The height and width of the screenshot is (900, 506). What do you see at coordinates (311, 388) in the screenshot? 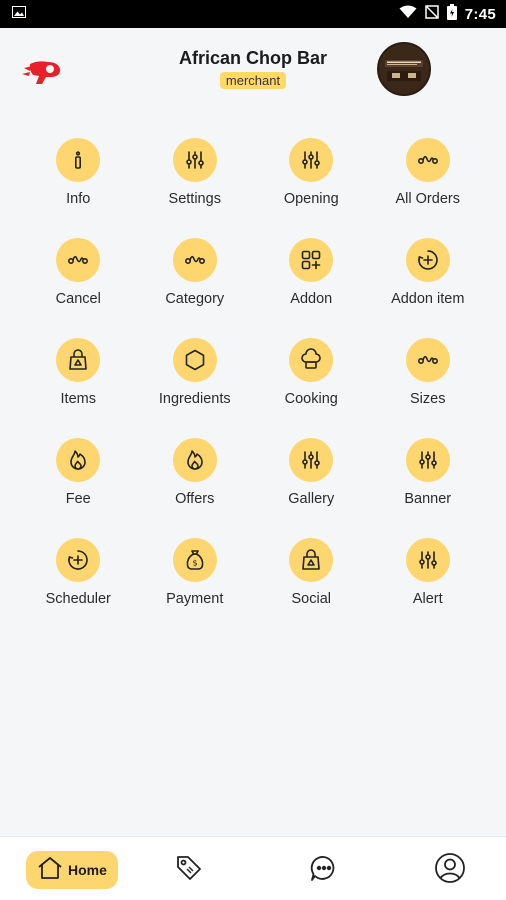
I see `menu-item-cooking: Cooking` at bounding box center [311, 388].